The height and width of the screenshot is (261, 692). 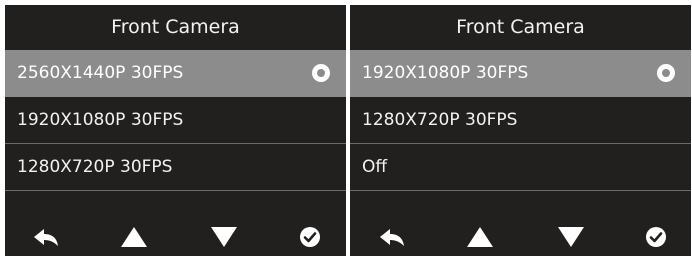 I want to click on option-item: 1920X1080P 30FPS, so click(x=175, y=120).